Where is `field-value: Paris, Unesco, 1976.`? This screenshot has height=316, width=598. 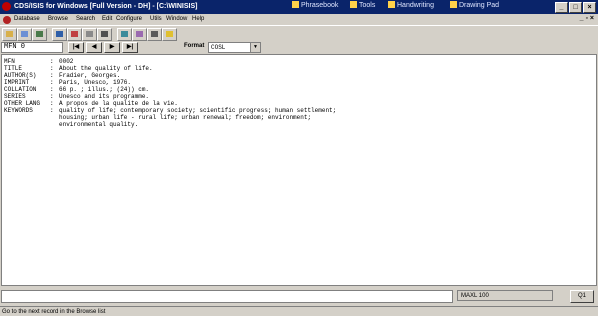
field-value: Paris, Unesco, 1976. is located at coordinates (95, 82).